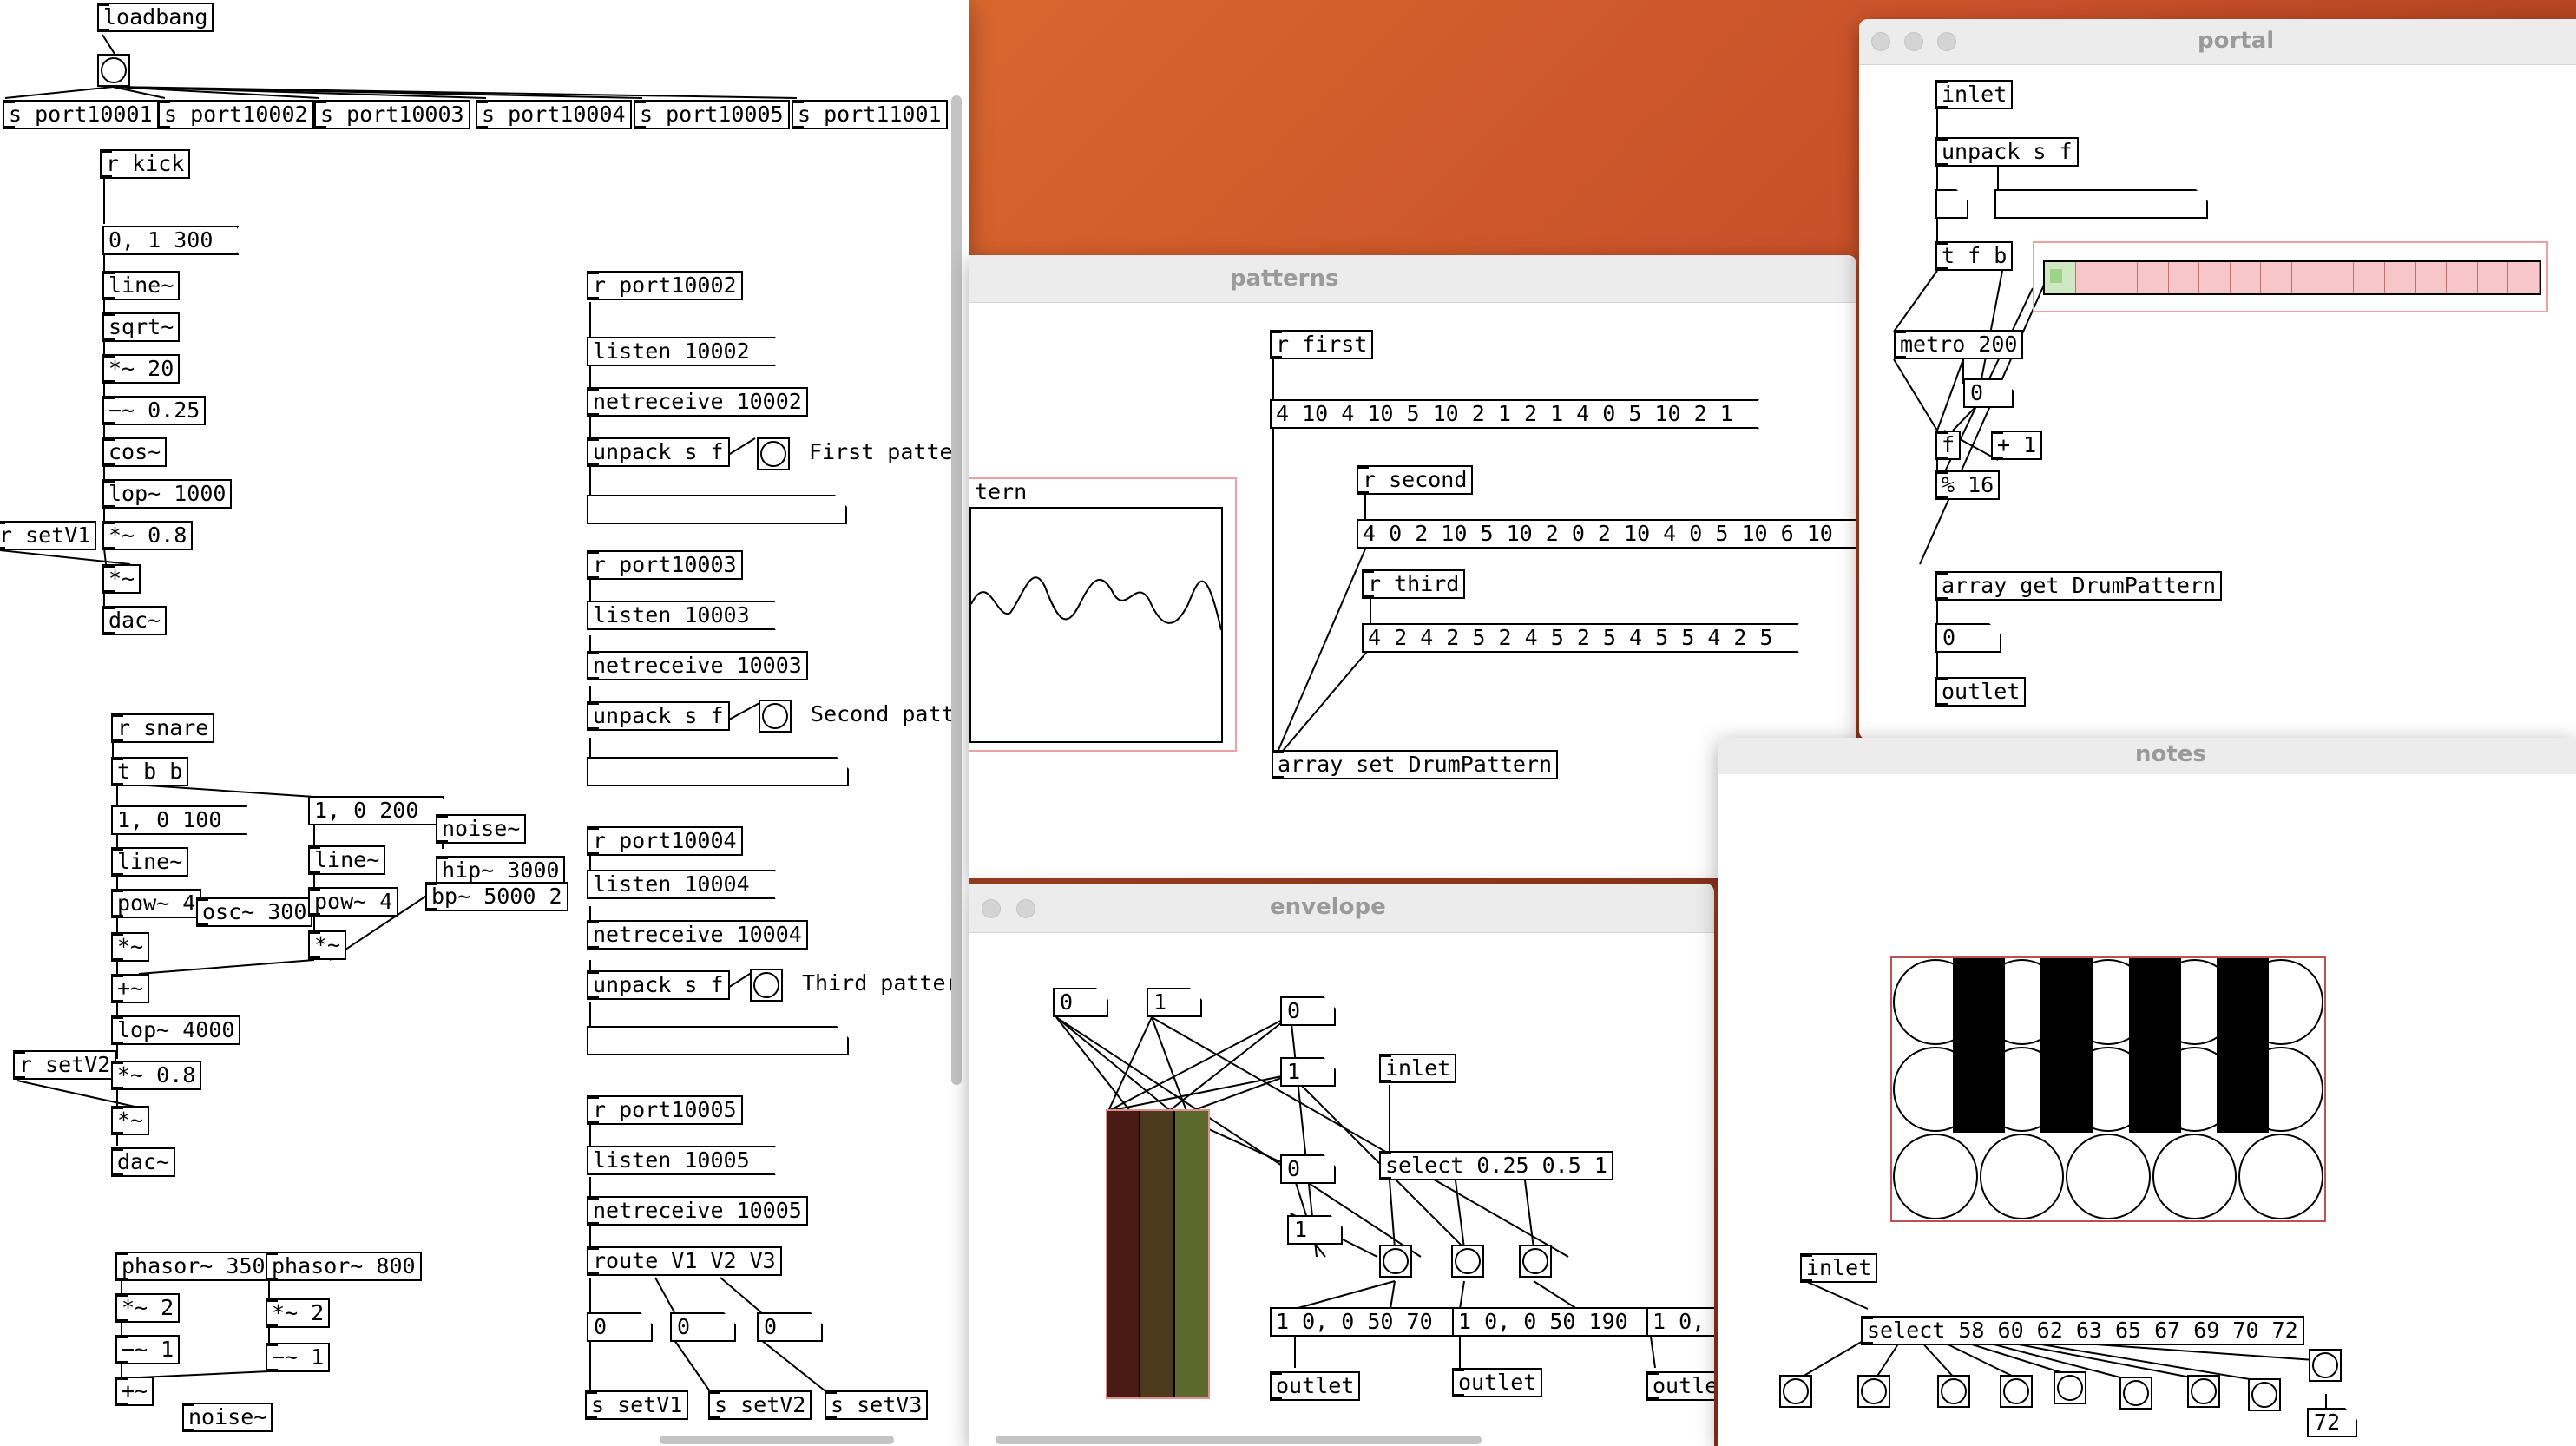 This screenshot has width=2576, height=1446. What do you see at coordinates (774, 453) in the screenshot?
I see `first-pattern-bang` at bounding box center [774, 453].